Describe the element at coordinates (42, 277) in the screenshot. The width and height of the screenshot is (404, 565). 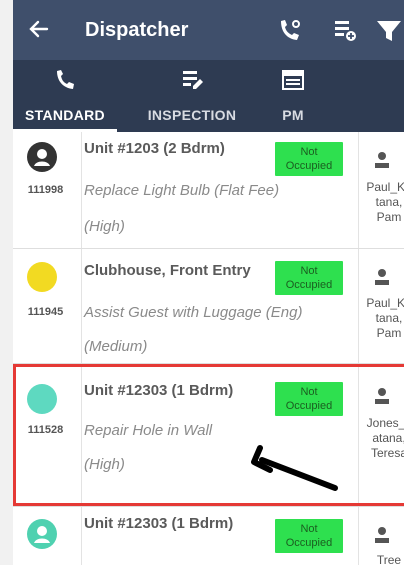
I see `status-indicator` at that location.